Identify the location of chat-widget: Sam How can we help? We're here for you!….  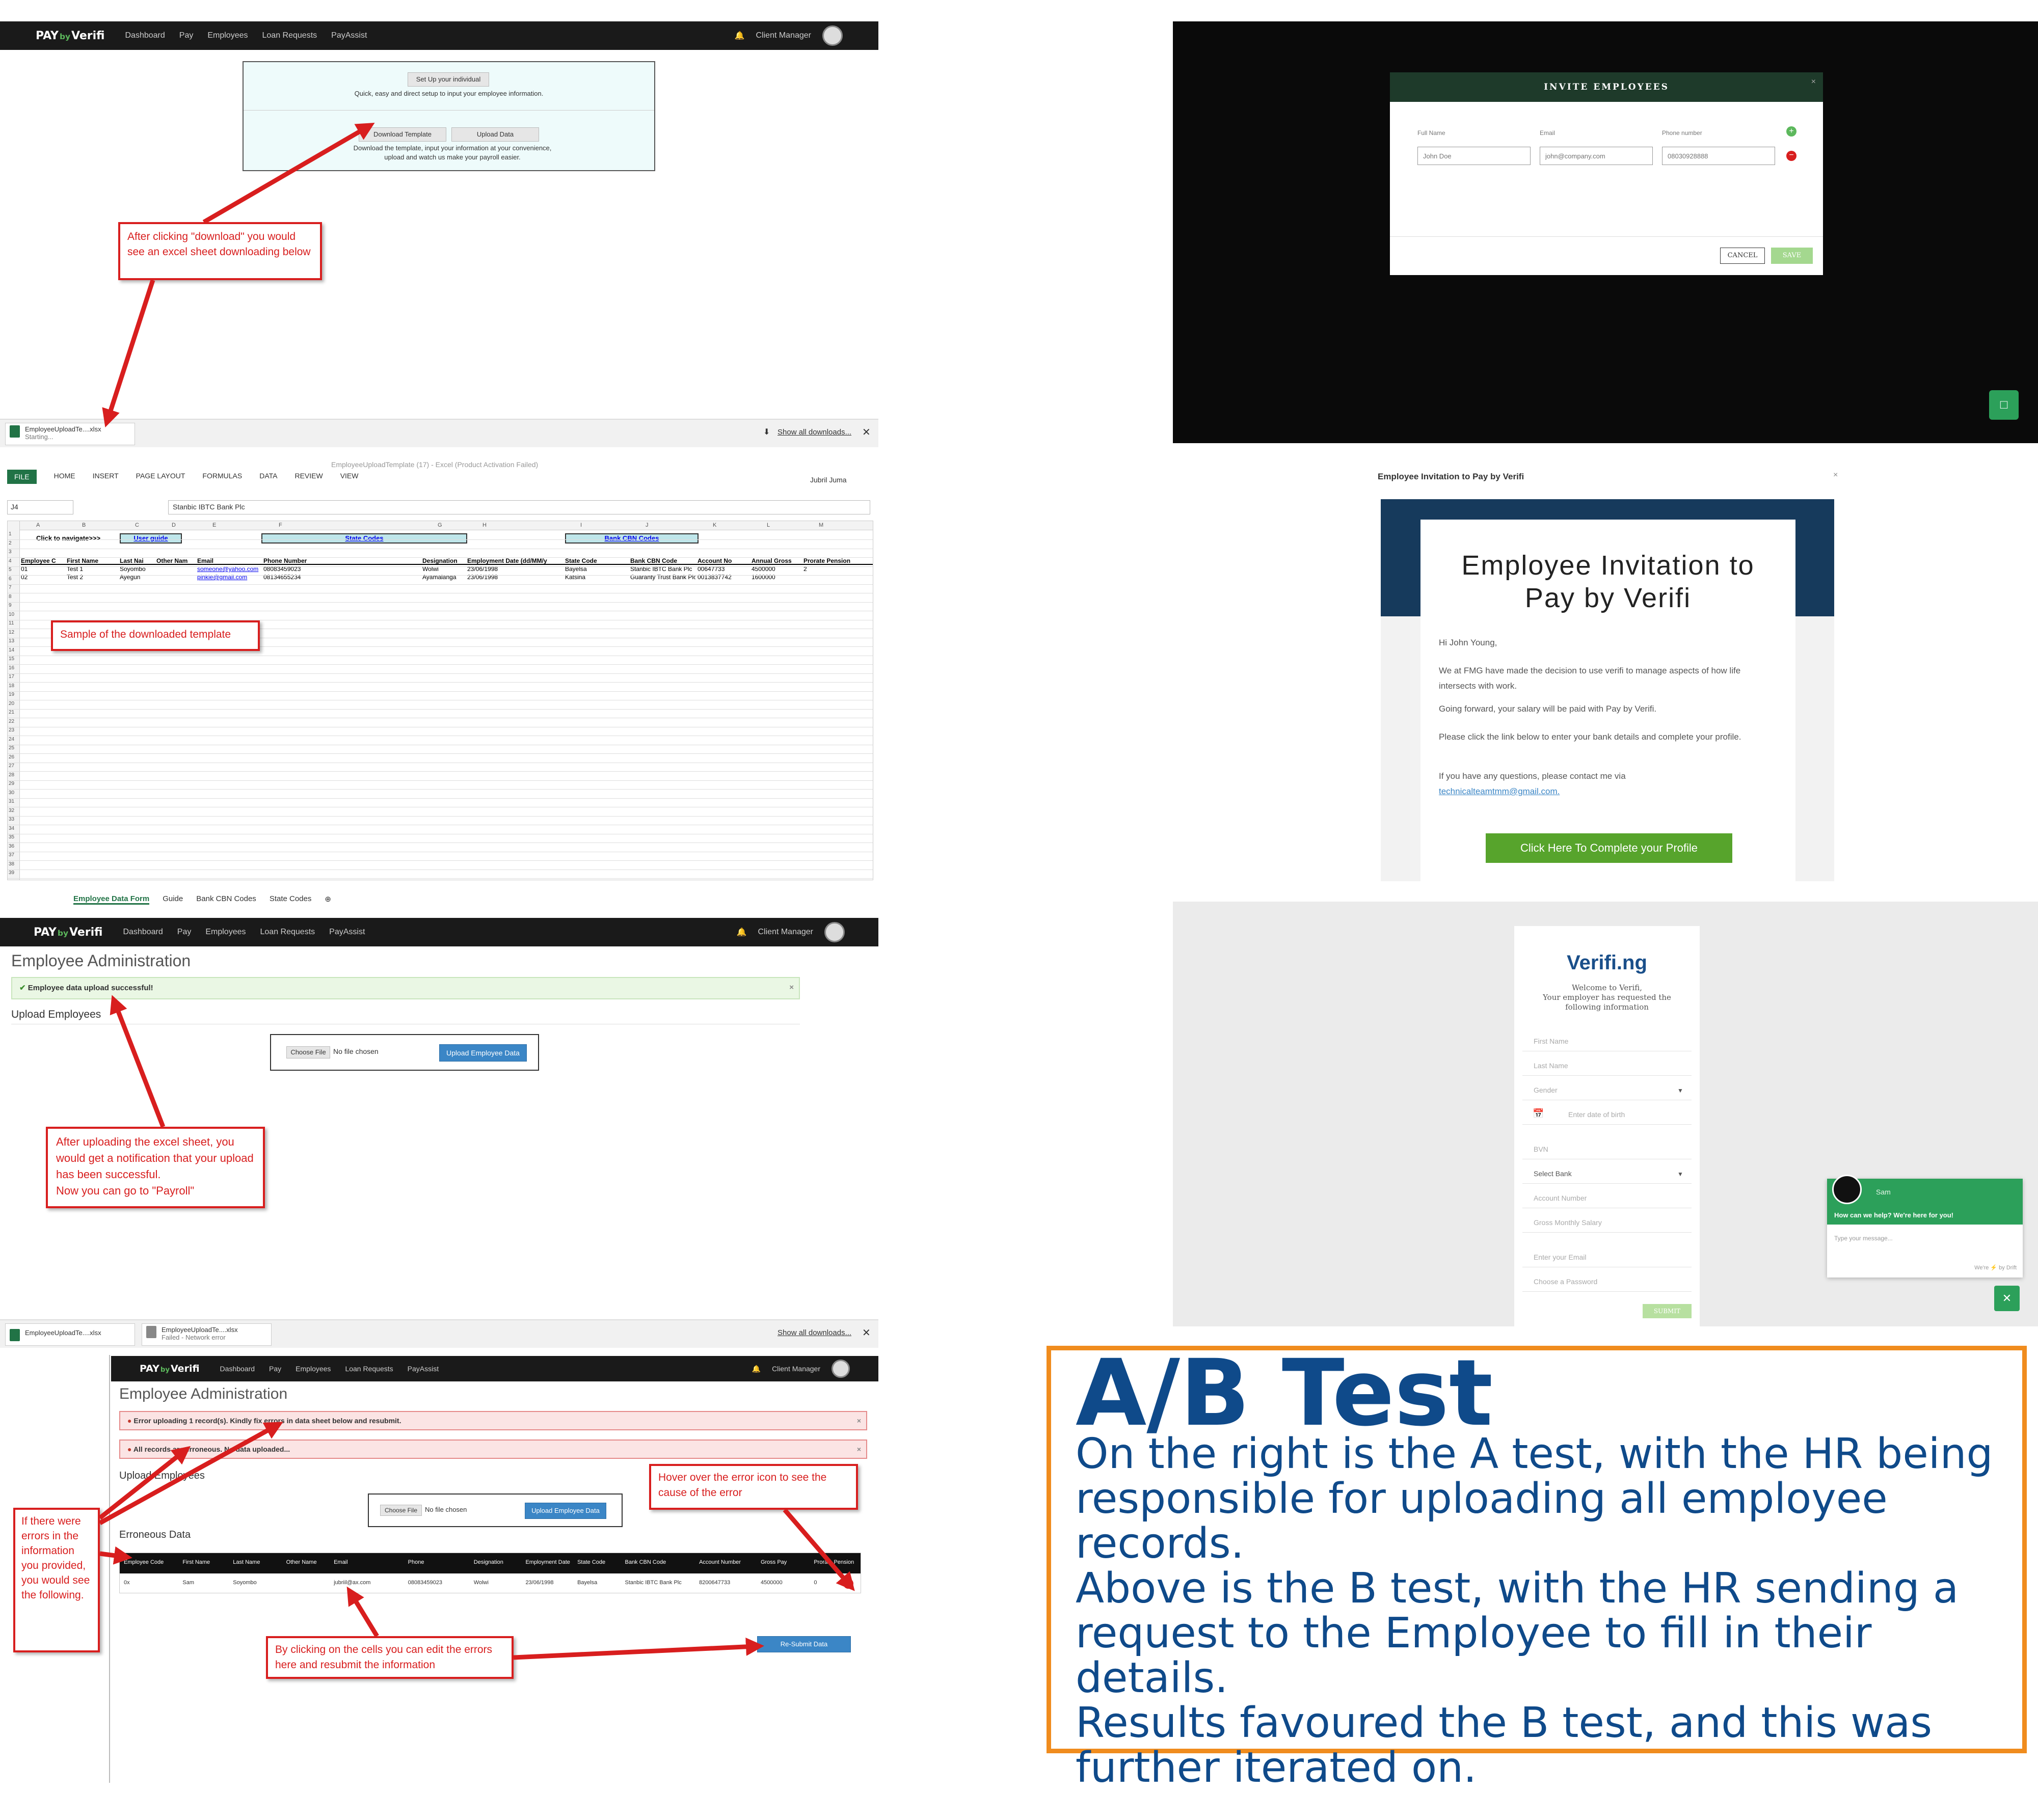
(1925, 1226).